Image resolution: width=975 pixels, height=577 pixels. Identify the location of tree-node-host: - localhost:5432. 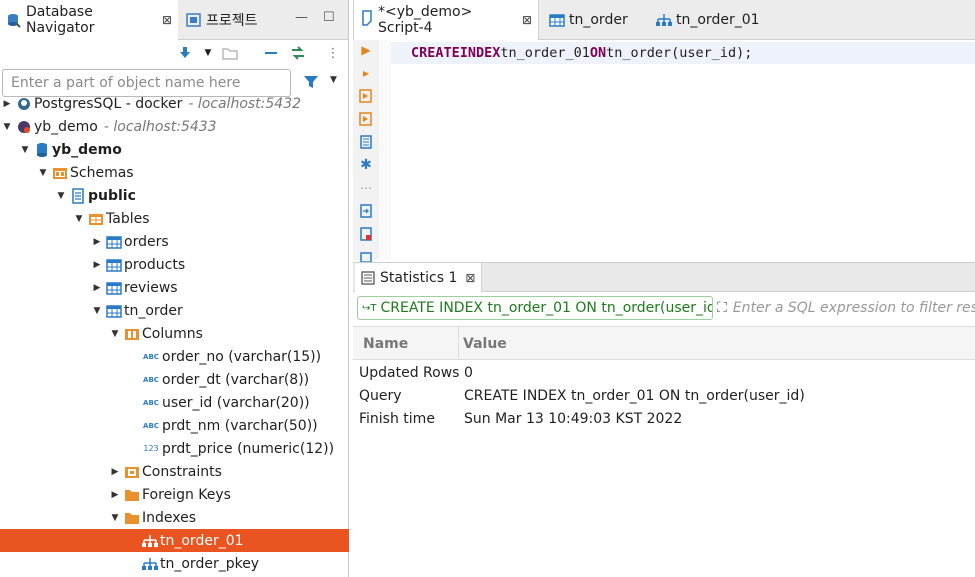
(245, 103).